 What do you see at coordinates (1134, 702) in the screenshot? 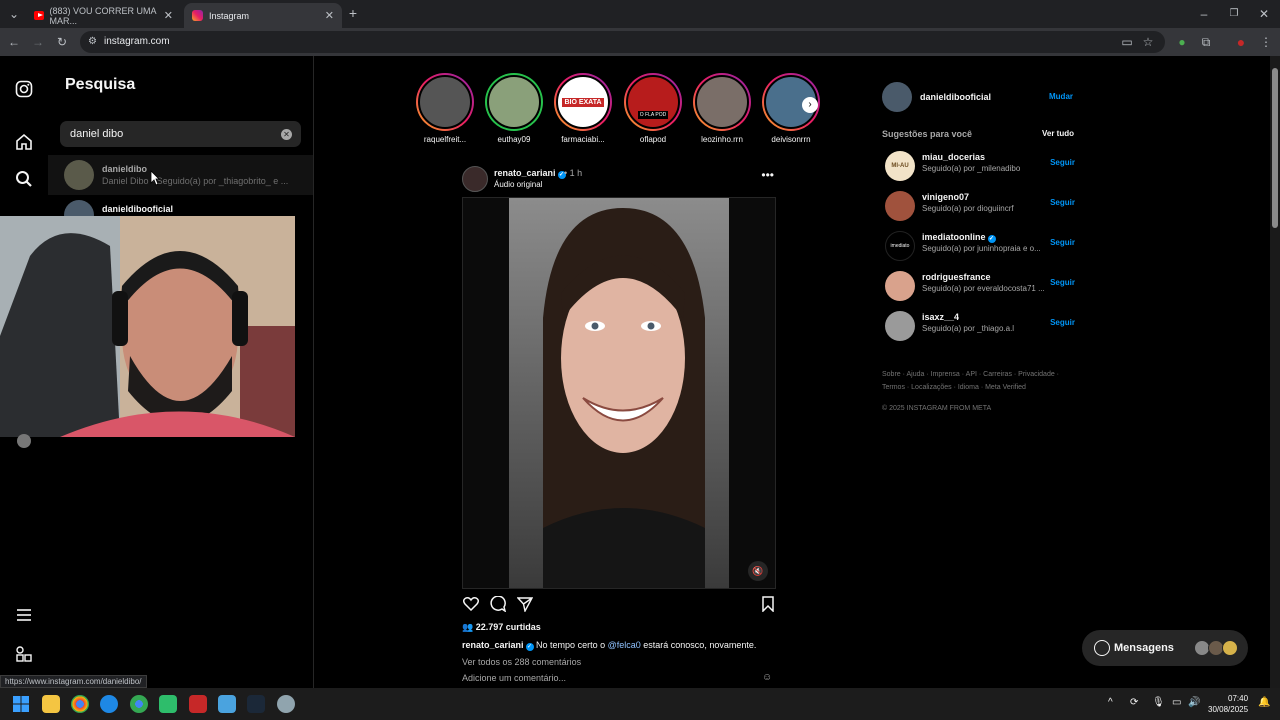
I see `sync-icon: ⟳` at bounding box center [1134, 702].